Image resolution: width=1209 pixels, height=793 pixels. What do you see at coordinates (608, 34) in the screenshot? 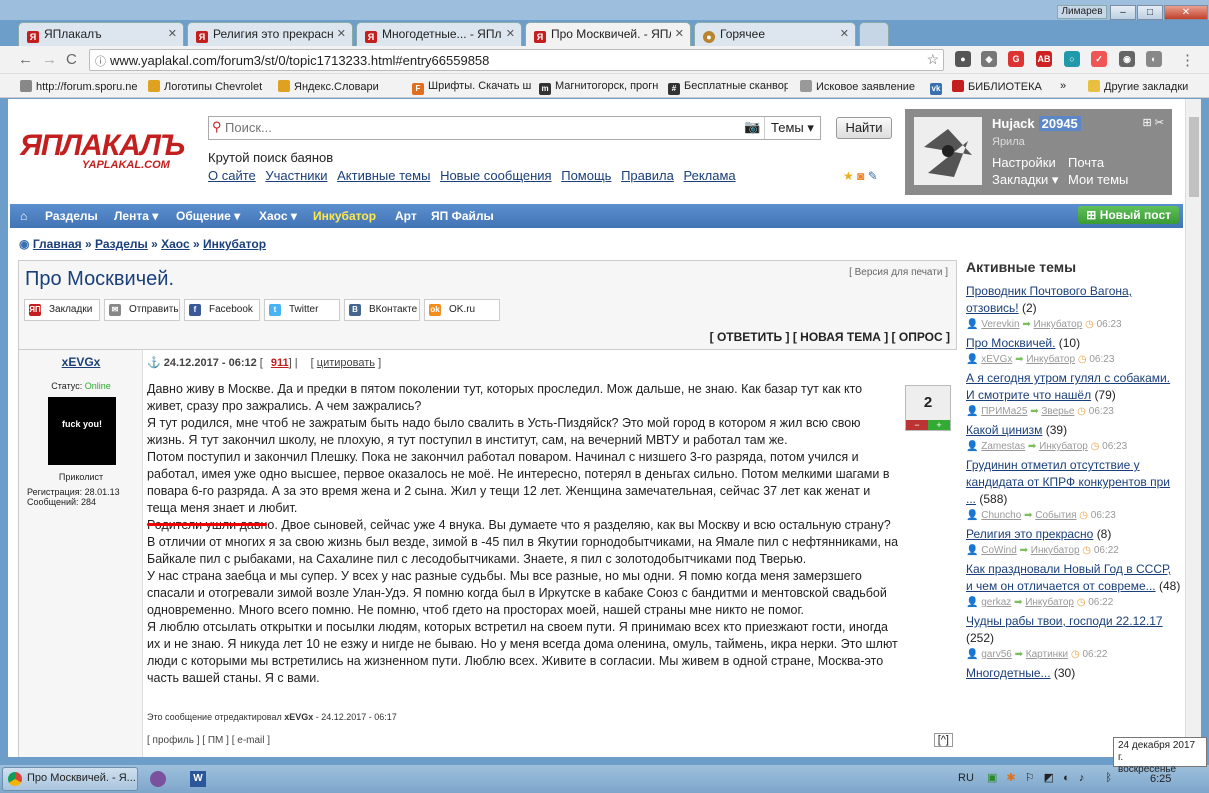
I see `tab-3-active: Я Про Москвичей. - ЯПлакал ✕` at bounding box center [608, 34].